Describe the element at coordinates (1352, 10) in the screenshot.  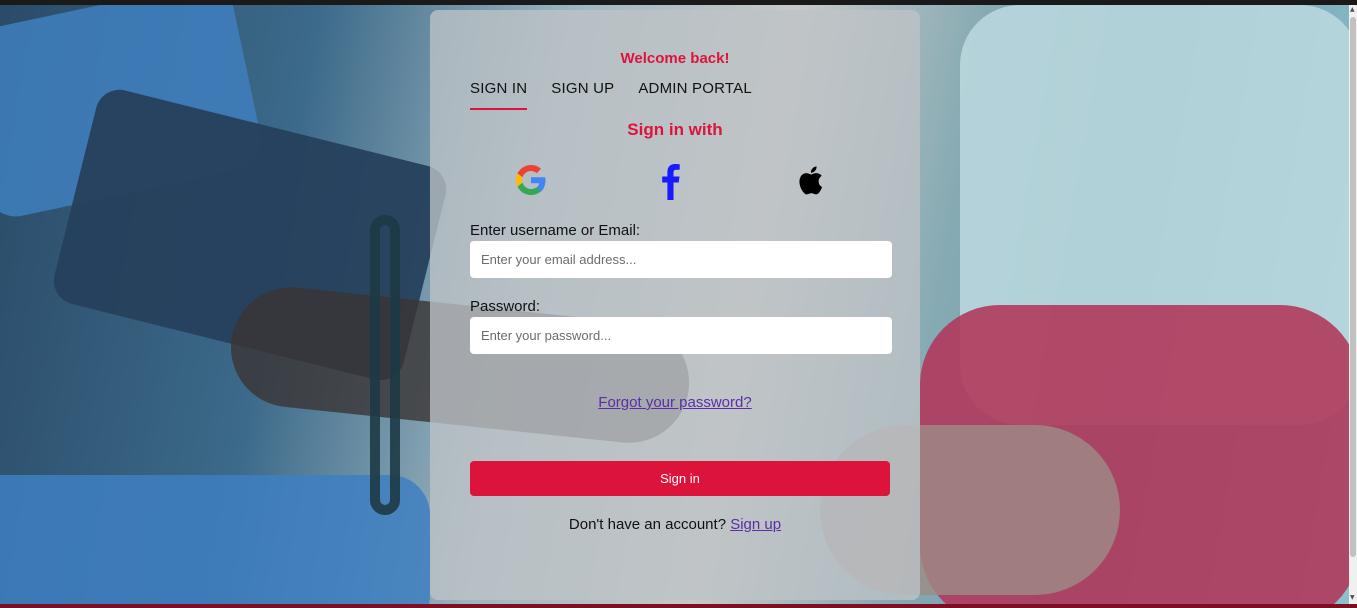
I see `scroll-up-icon: ▲` at that location.